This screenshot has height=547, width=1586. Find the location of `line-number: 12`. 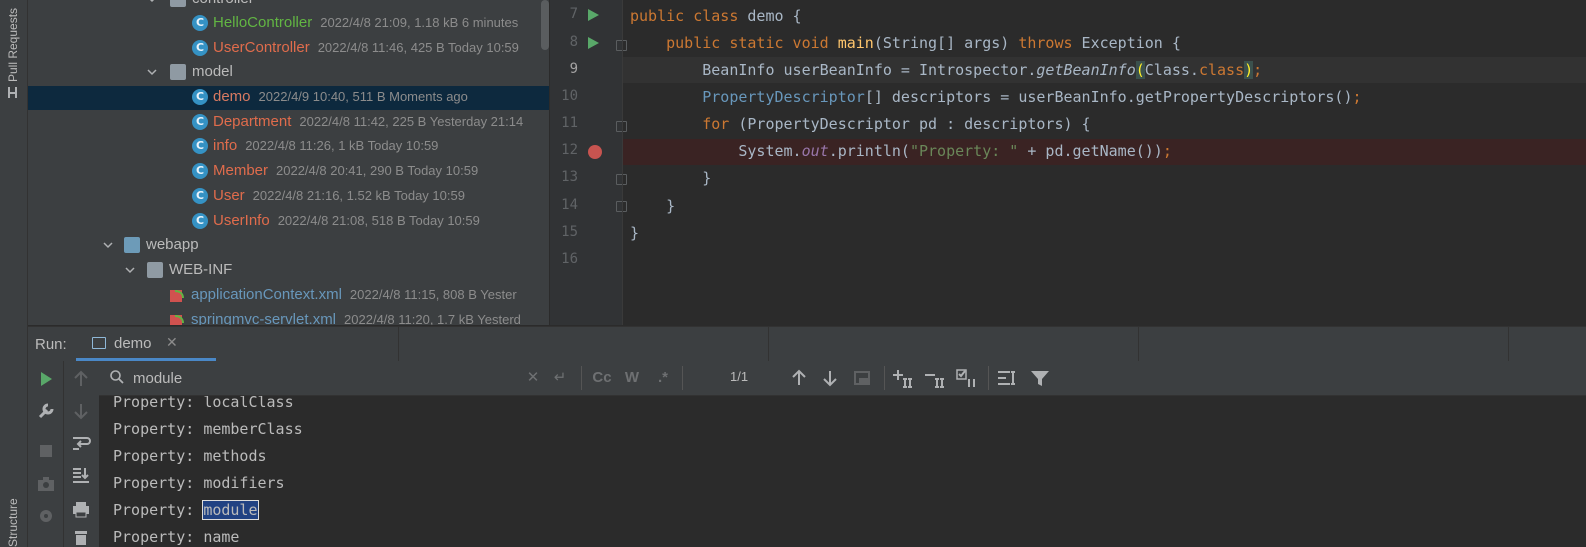

line-number: 12 is located at coordinates (569, 150).